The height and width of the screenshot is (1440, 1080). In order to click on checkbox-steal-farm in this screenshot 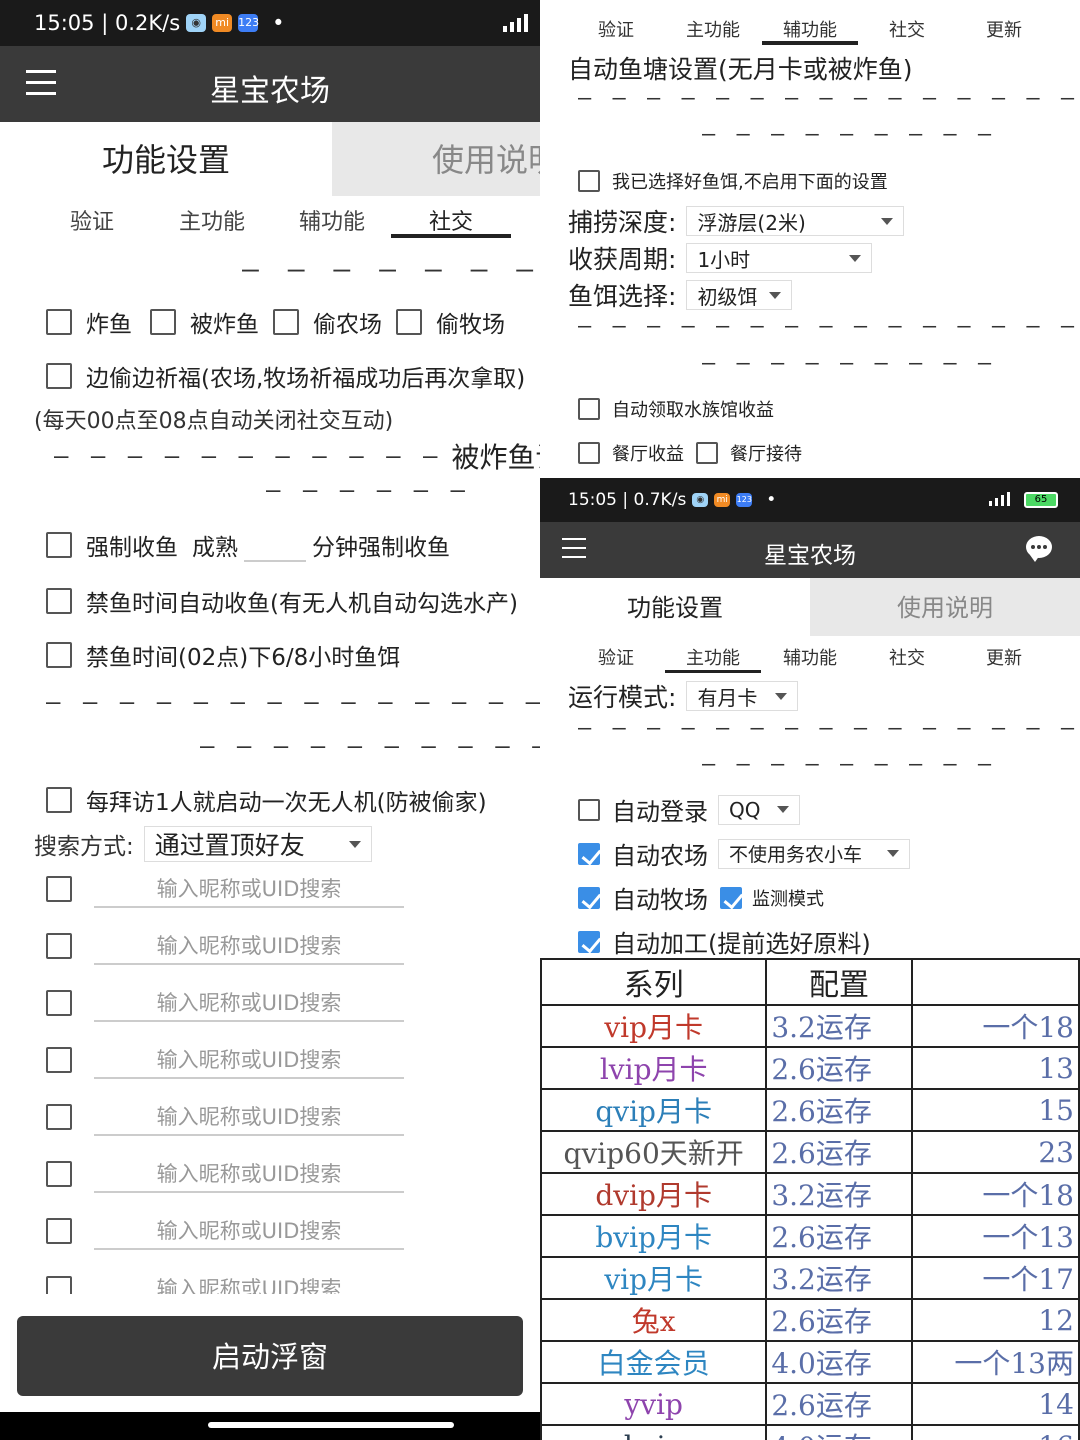, I will do `click(286, 322)`.